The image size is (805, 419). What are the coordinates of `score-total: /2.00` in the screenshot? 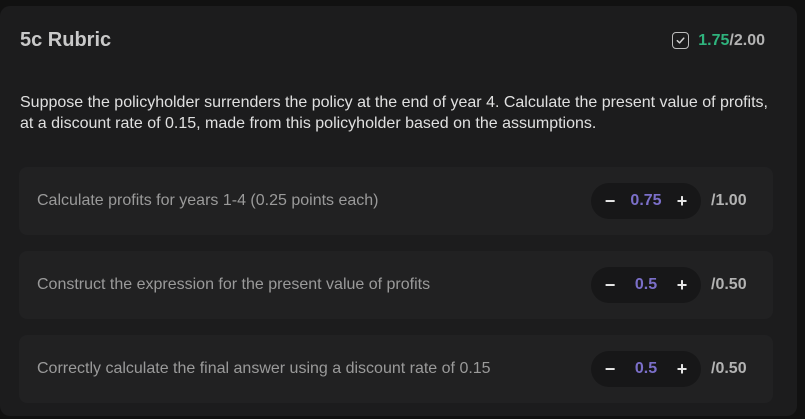 It's located at (747, 40).